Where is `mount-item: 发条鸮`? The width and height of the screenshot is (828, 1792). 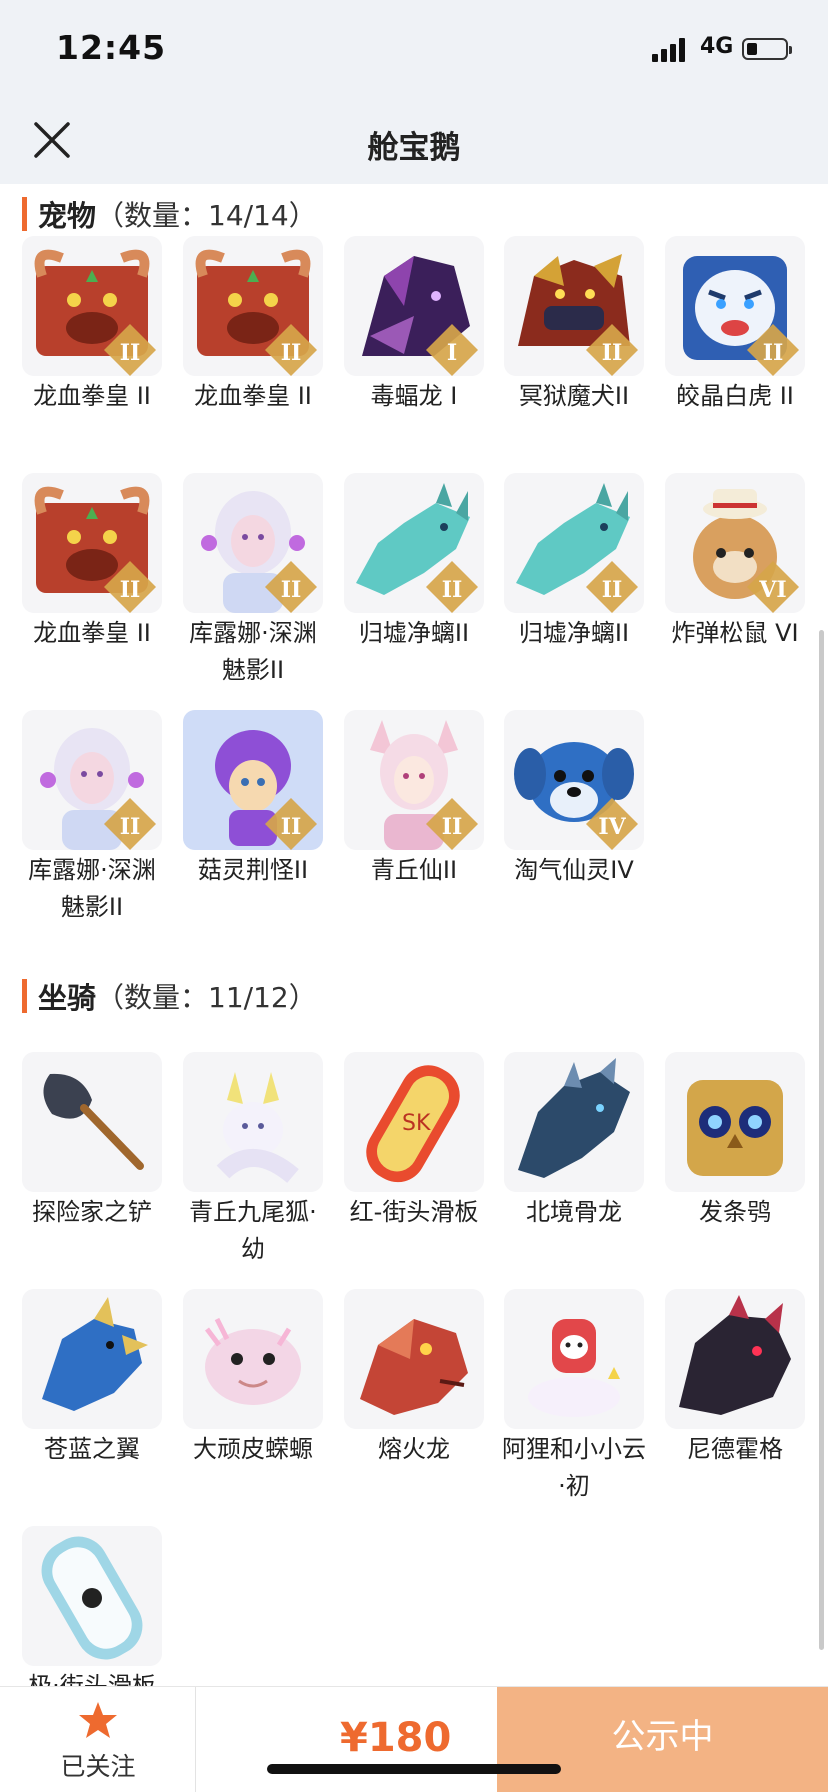
mount-item: 发条鸮 is located at coordinates (735, 1141).